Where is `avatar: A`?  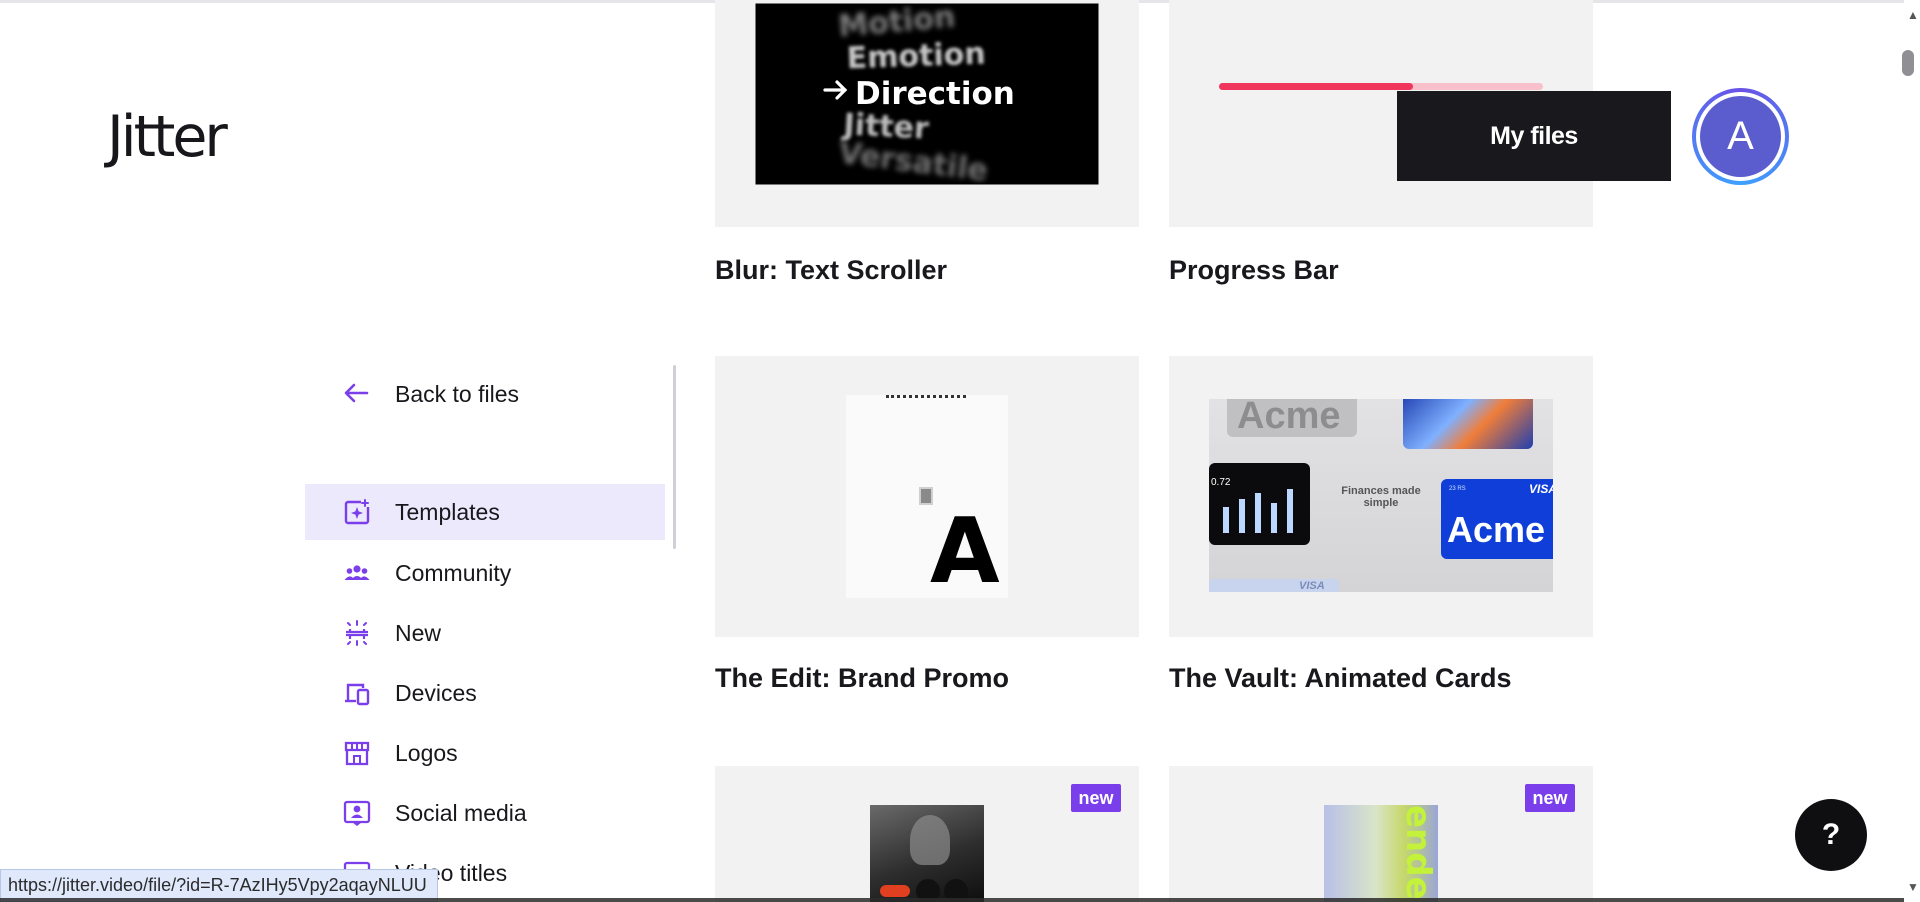
avatar: A is located at coordinates (1740, 136).